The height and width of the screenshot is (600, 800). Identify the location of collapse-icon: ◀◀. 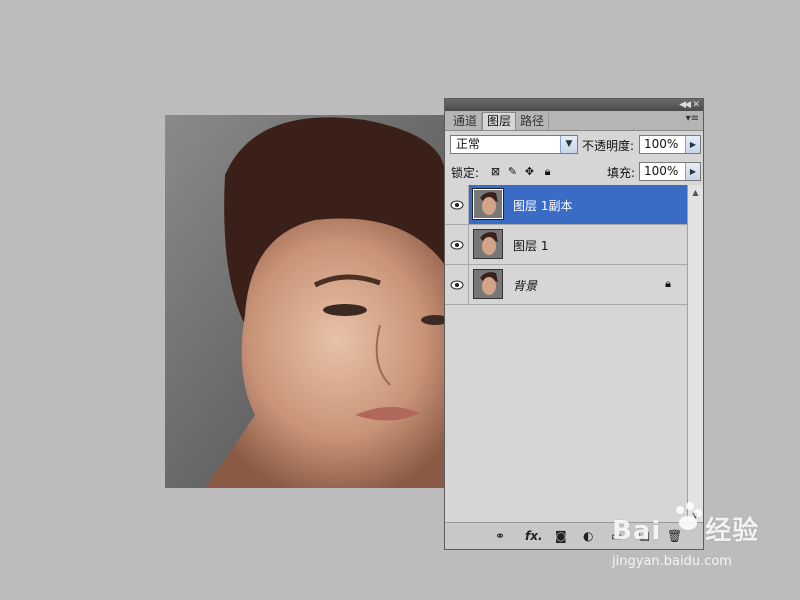
(685, 105).